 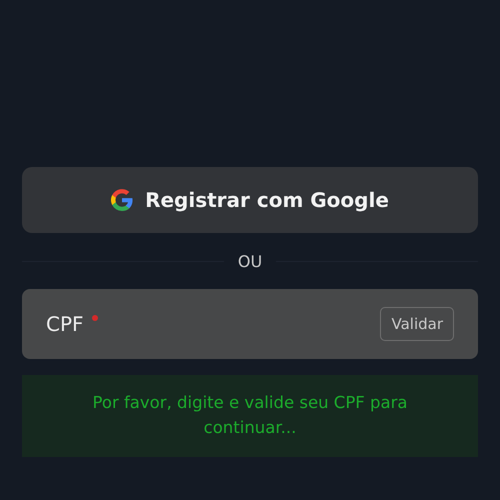 What do you see at coordinates (250, 261) in the screenshot?
I see `or-label: OU` at bounding box center [250, 261].